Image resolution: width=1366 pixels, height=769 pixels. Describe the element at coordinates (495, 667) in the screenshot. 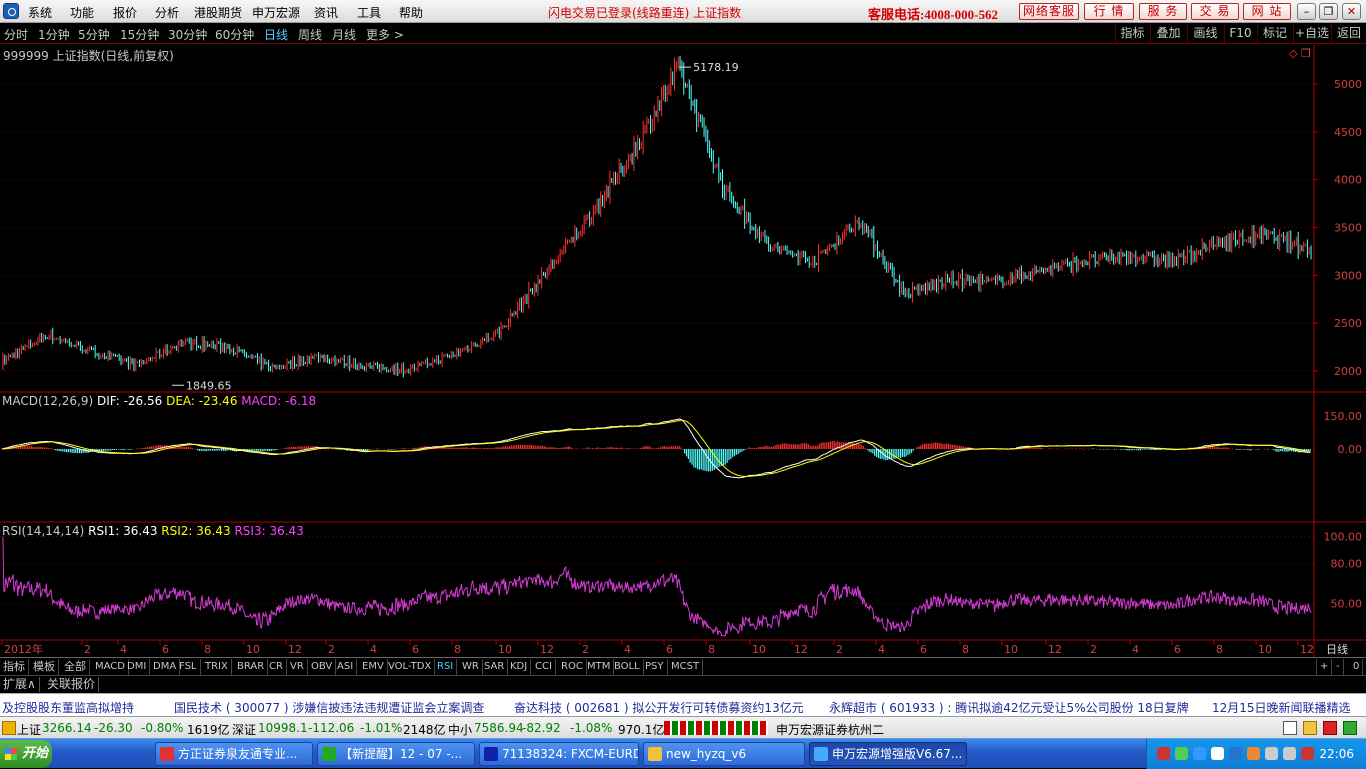

I see `tab-sar: SAR` at that location.